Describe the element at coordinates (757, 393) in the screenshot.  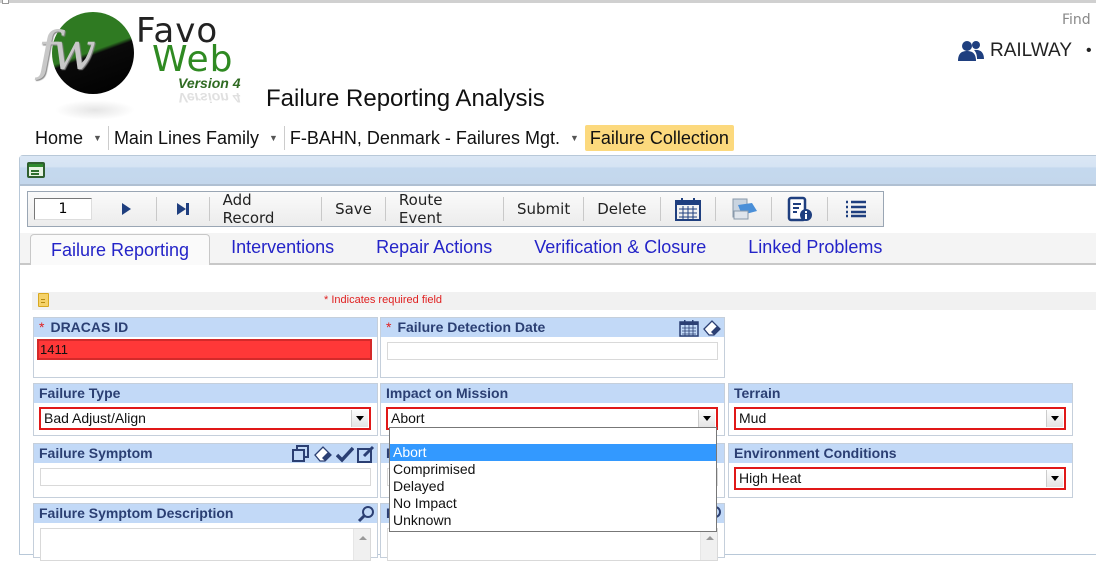
I see `field-label: Terrain` at that location.